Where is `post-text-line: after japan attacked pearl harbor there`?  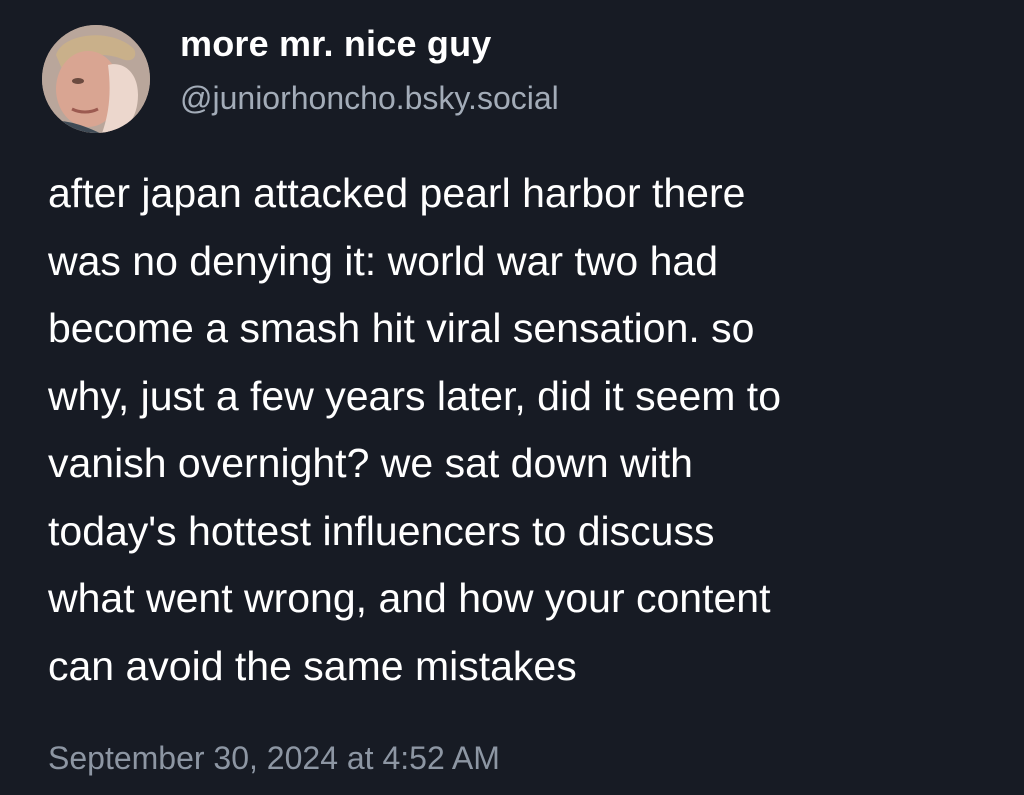
post-text-line: after japan attacked pearl harbor there is located at coordinates (397, 193).